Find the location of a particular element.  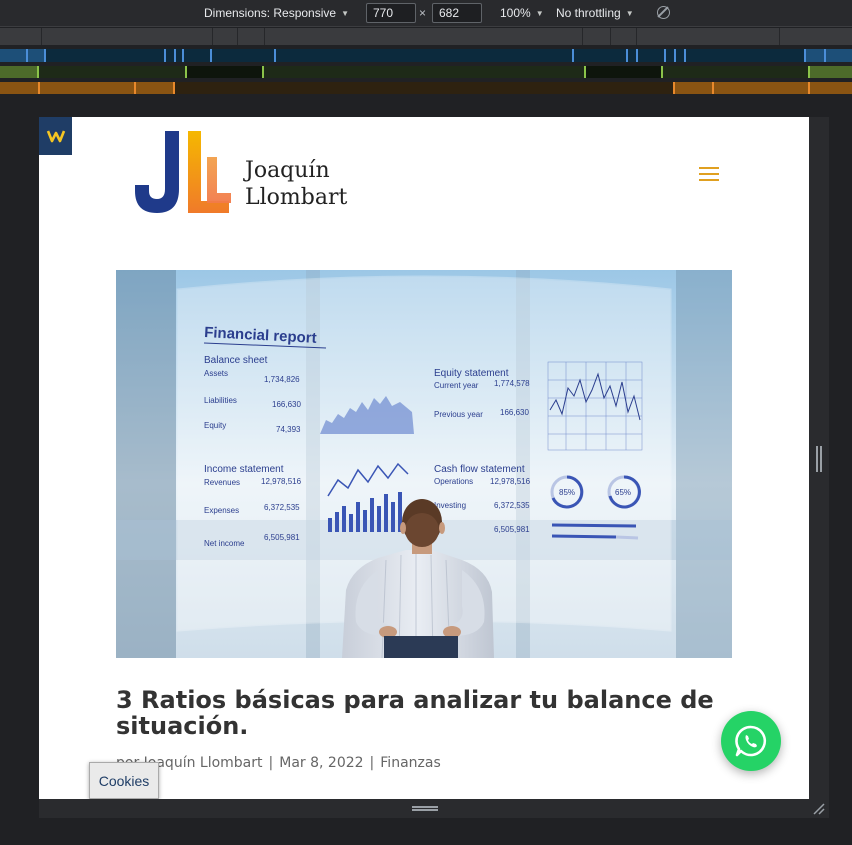

throttling-dropdown: No throttling ▼ is located at coordinates (595, 13).